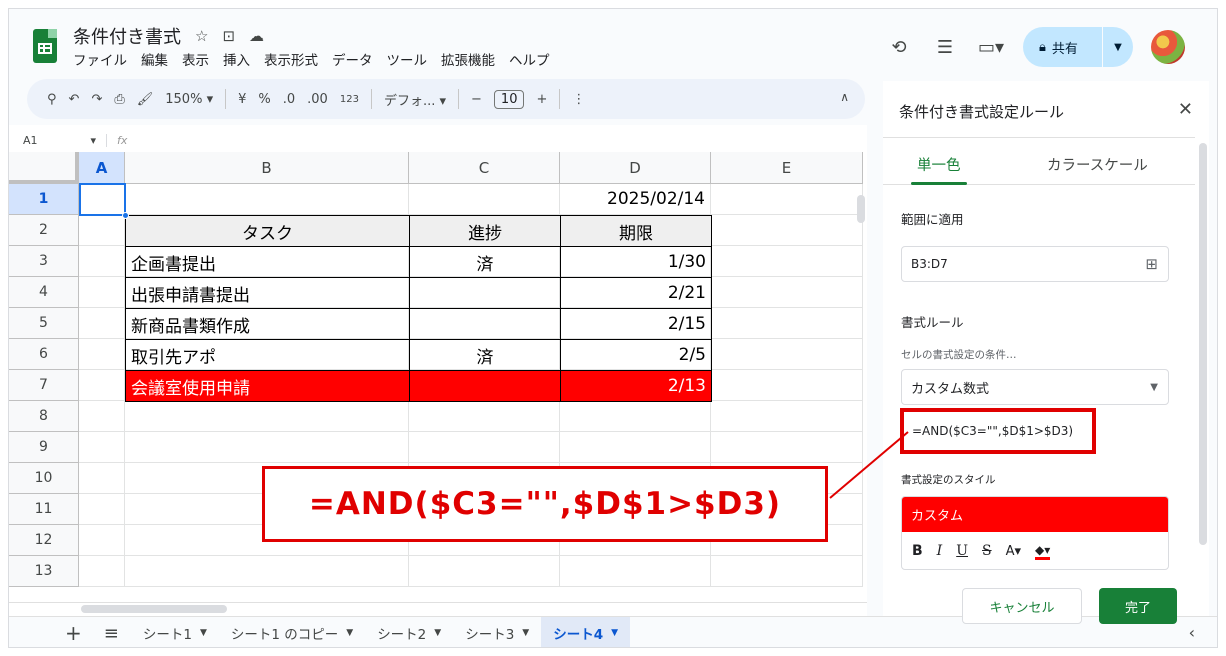 The width and height of the screenshot is (1226, 656). What do you see at coordinates (1138, 606) in the screenshot?
I see `done-button: 完了` at bounding box center [1138, 606].